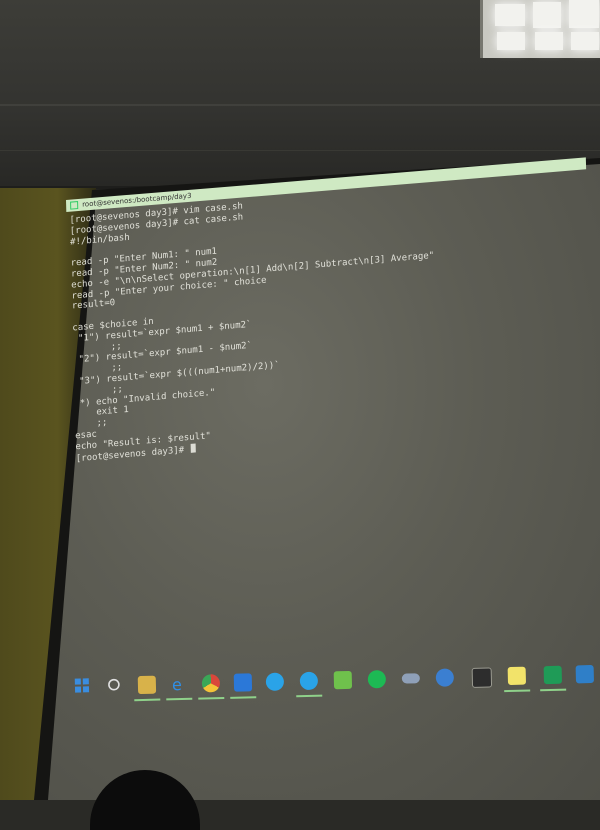  What do you see at coordinates (553, 675) in the screenshot?
I see `excel-icon` at bounding box center [553, 675].